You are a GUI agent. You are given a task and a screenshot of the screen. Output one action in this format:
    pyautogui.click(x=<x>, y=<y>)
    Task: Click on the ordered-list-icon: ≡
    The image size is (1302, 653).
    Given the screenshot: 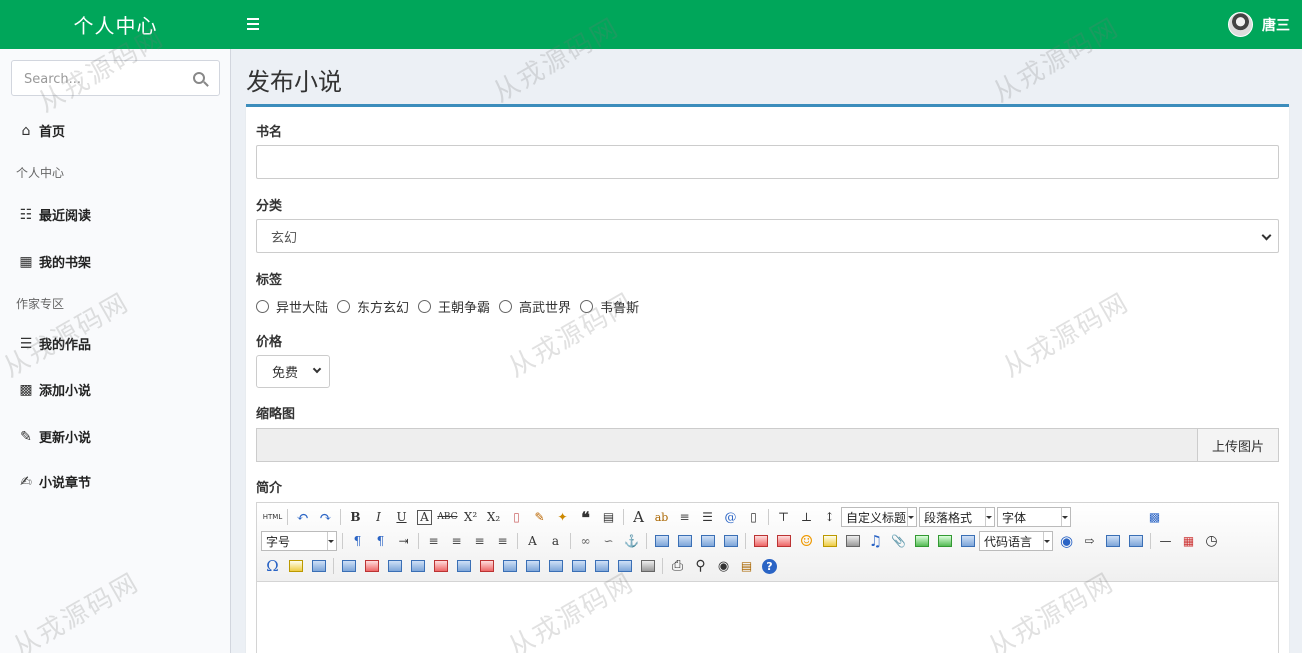 What is the action you would take?
    pyautogui.click(x=684, y=517)
    